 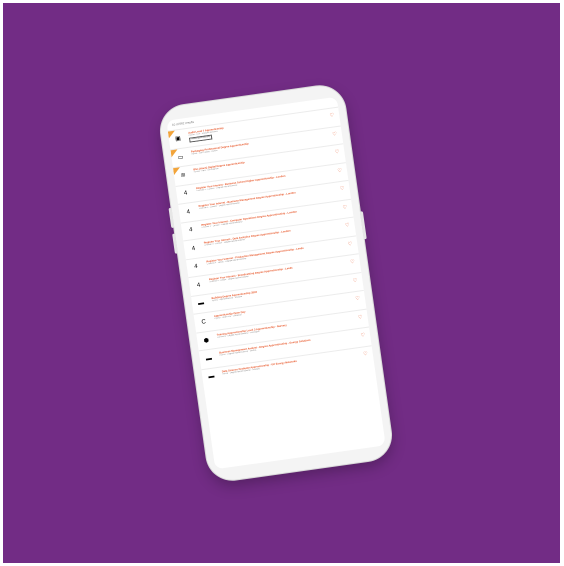 What do you see at coordinates (183, 176) in the screenshot?
I see `company-logo-icon: ≋` at bounding box center [183, 176].